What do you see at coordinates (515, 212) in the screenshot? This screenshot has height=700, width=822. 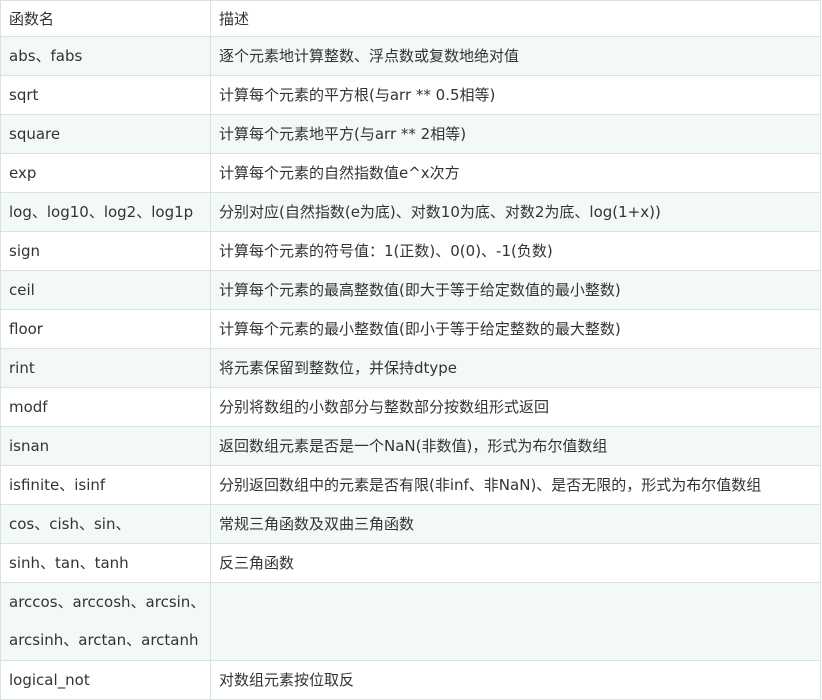 I see `function-desc: 分别对应(自然指数(e为底)、对数10为底、对数2为底、log(1+x))` at bounding box center [515, 212].